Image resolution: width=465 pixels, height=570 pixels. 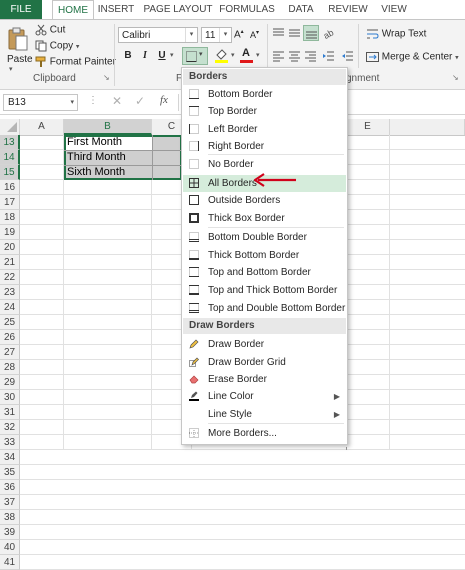 What do you see at coordinates (264, 272) in the screenshot?
I see `menu-item-top-and-bottom-border: Top and Bottom Border` at bounding box center [264, 272].